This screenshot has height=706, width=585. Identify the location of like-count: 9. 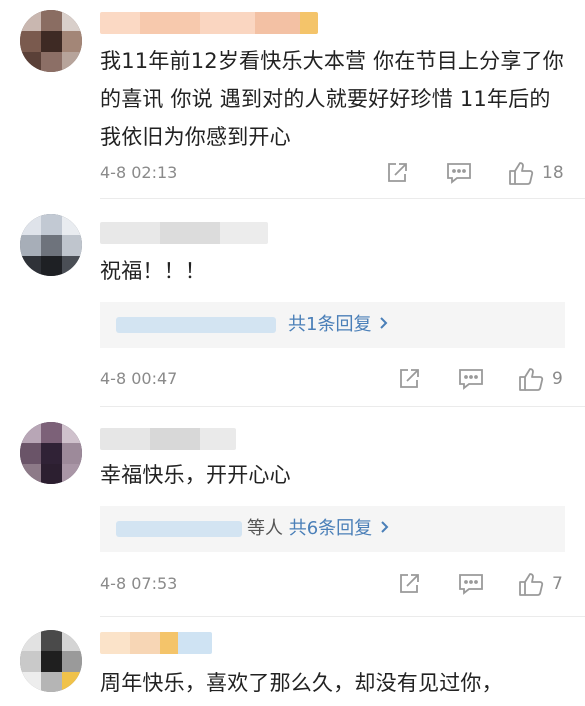
(557, 379).